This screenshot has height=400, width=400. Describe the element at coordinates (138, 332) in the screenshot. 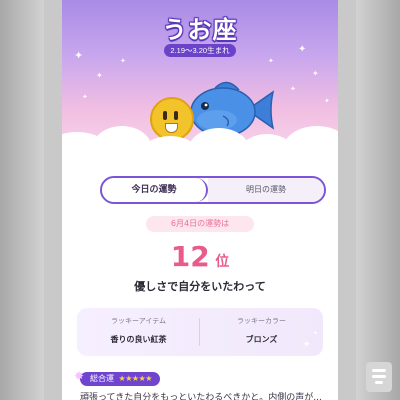

I see `lucky-item: ラッキーアイテム 香りの良い紅茶` at that location.